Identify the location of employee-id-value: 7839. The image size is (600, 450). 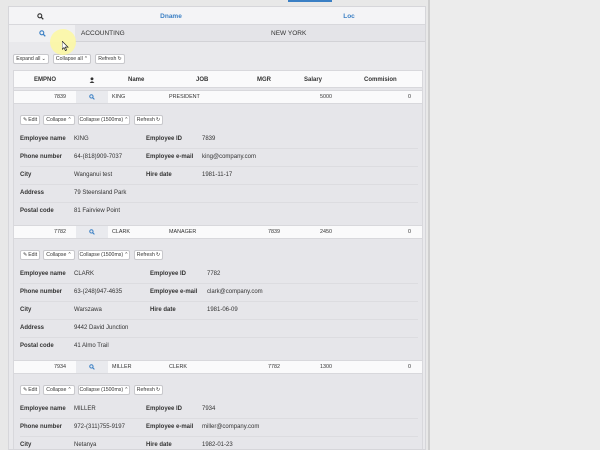
(209, 139).